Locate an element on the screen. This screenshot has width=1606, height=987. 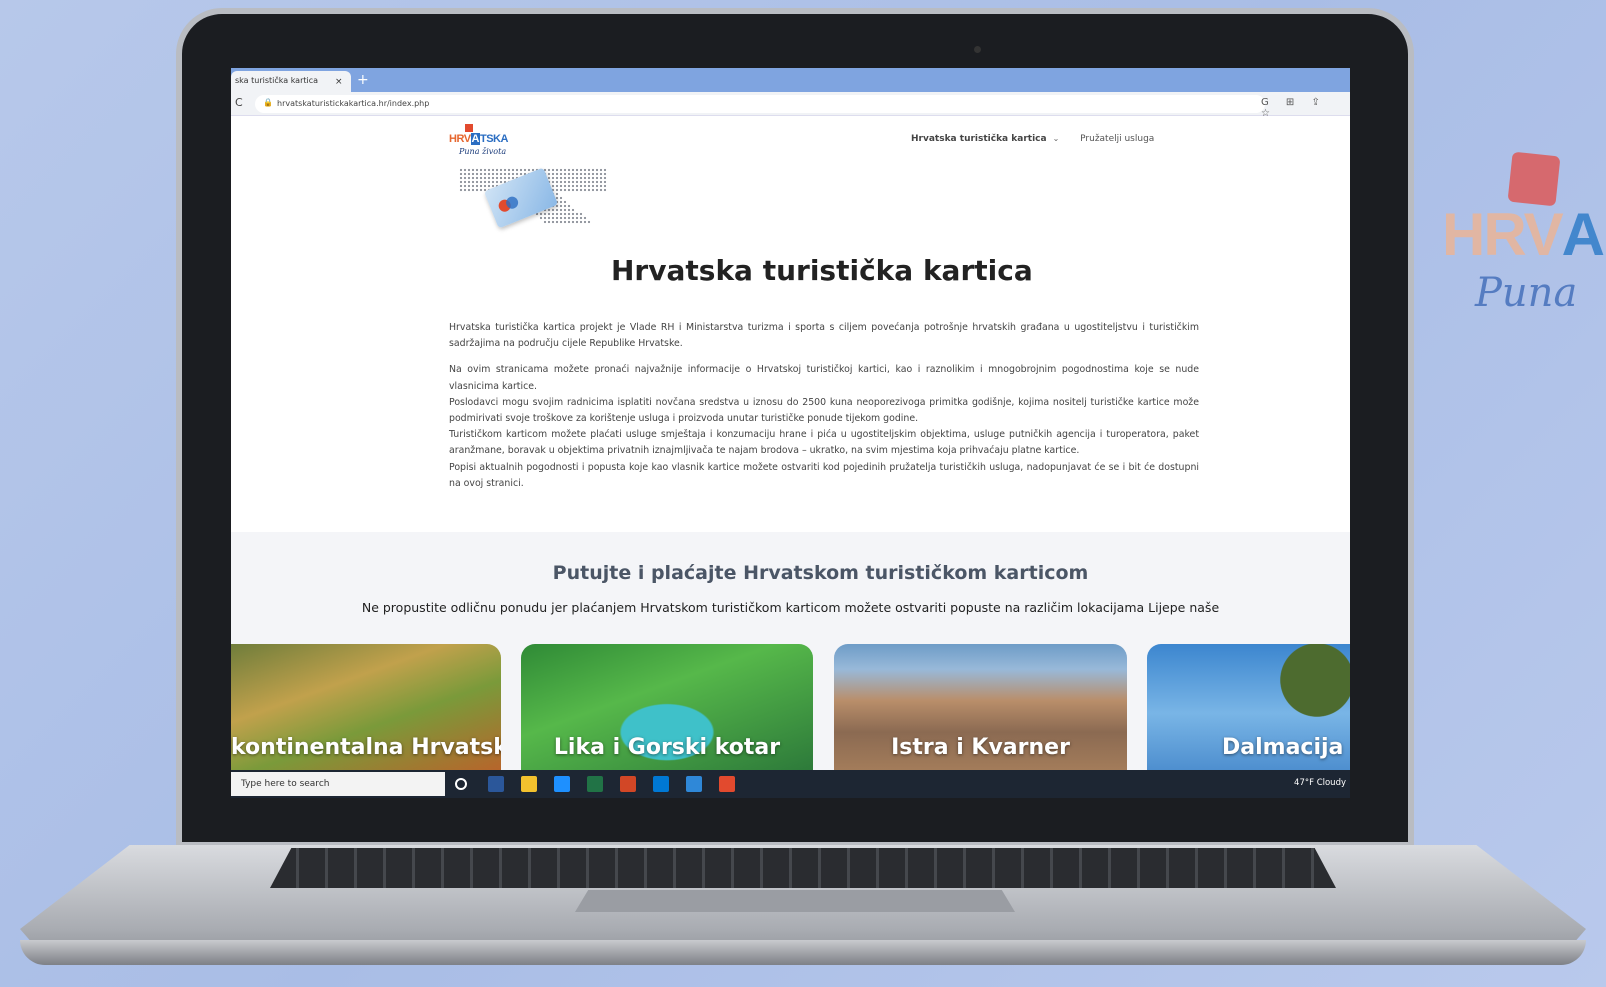
browser-tab: ska turistička kartica × is located at coordinates (291, 81).